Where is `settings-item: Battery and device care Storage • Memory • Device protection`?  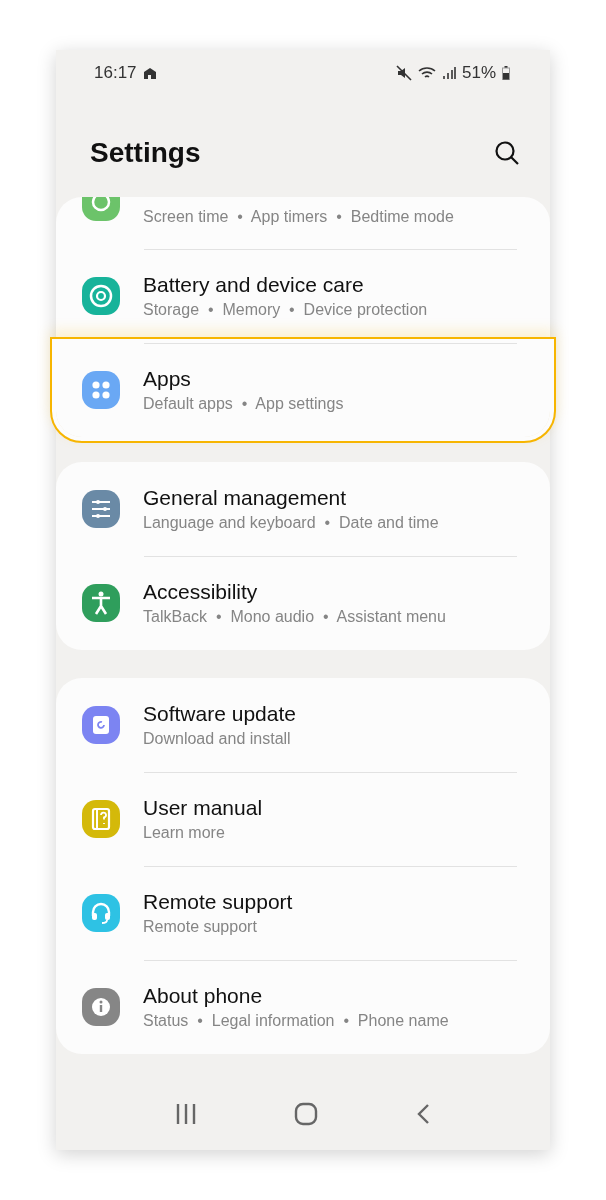 settings-item: Battery and device care Storage • Memory • Device protection is located at coordinates (303, 296).